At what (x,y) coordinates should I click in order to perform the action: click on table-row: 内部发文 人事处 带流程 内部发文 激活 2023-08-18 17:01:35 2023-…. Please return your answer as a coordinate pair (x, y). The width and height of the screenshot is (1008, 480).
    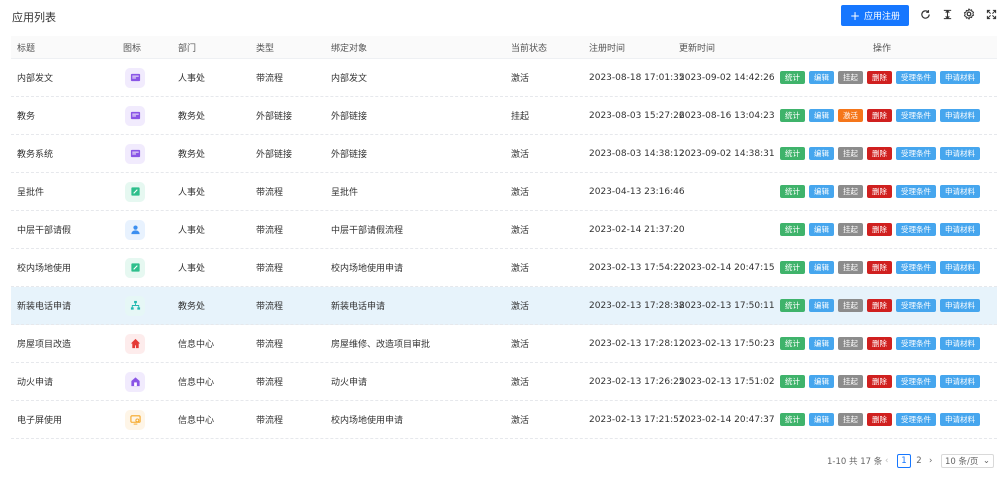
    Looking at the image, I should click on (504, 78).